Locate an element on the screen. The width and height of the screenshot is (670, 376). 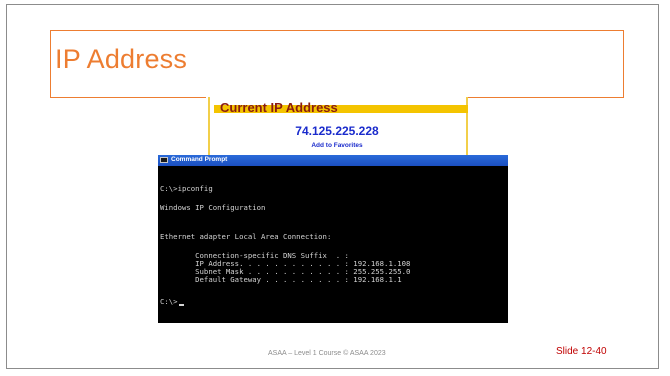
add-to-favorites-link: Add to Favorites is located at coordinates (337, 145).